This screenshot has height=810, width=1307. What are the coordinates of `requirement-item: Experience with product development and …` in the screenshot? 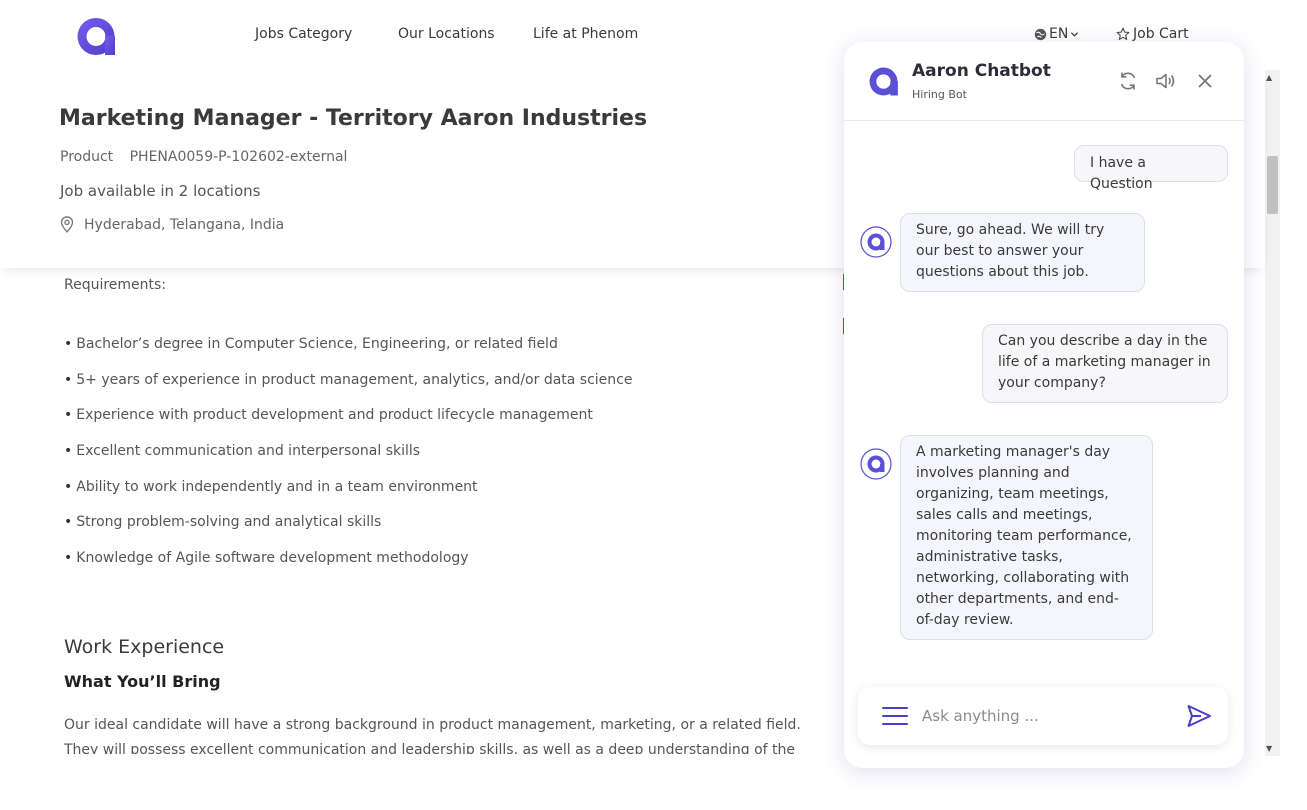 It's located at (348, 425).